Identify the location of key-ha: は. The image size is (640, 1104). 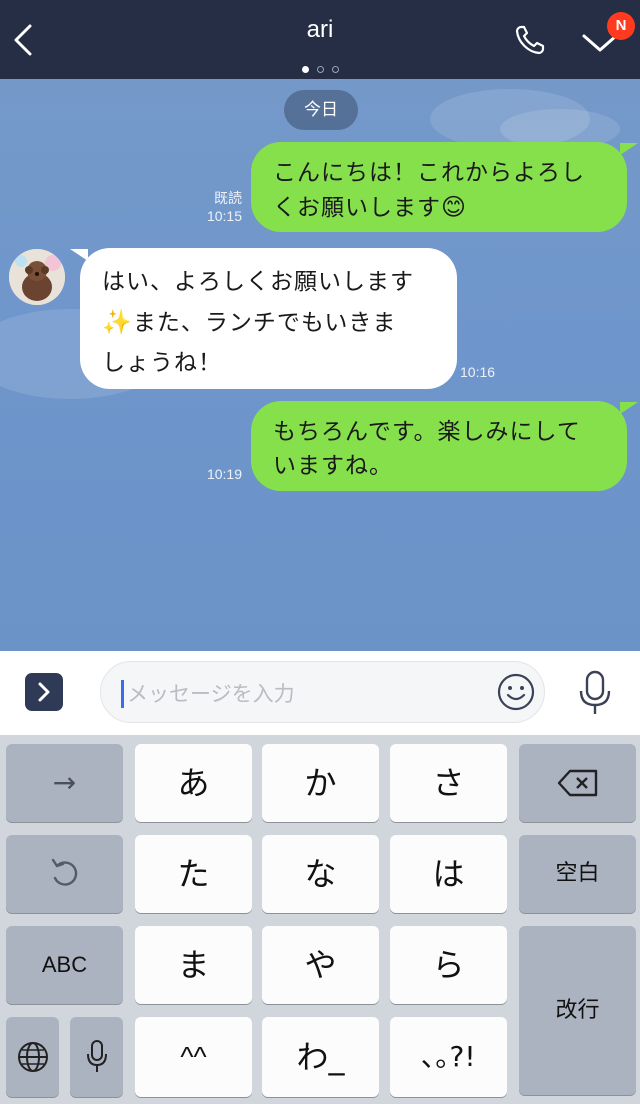
(448, 874).